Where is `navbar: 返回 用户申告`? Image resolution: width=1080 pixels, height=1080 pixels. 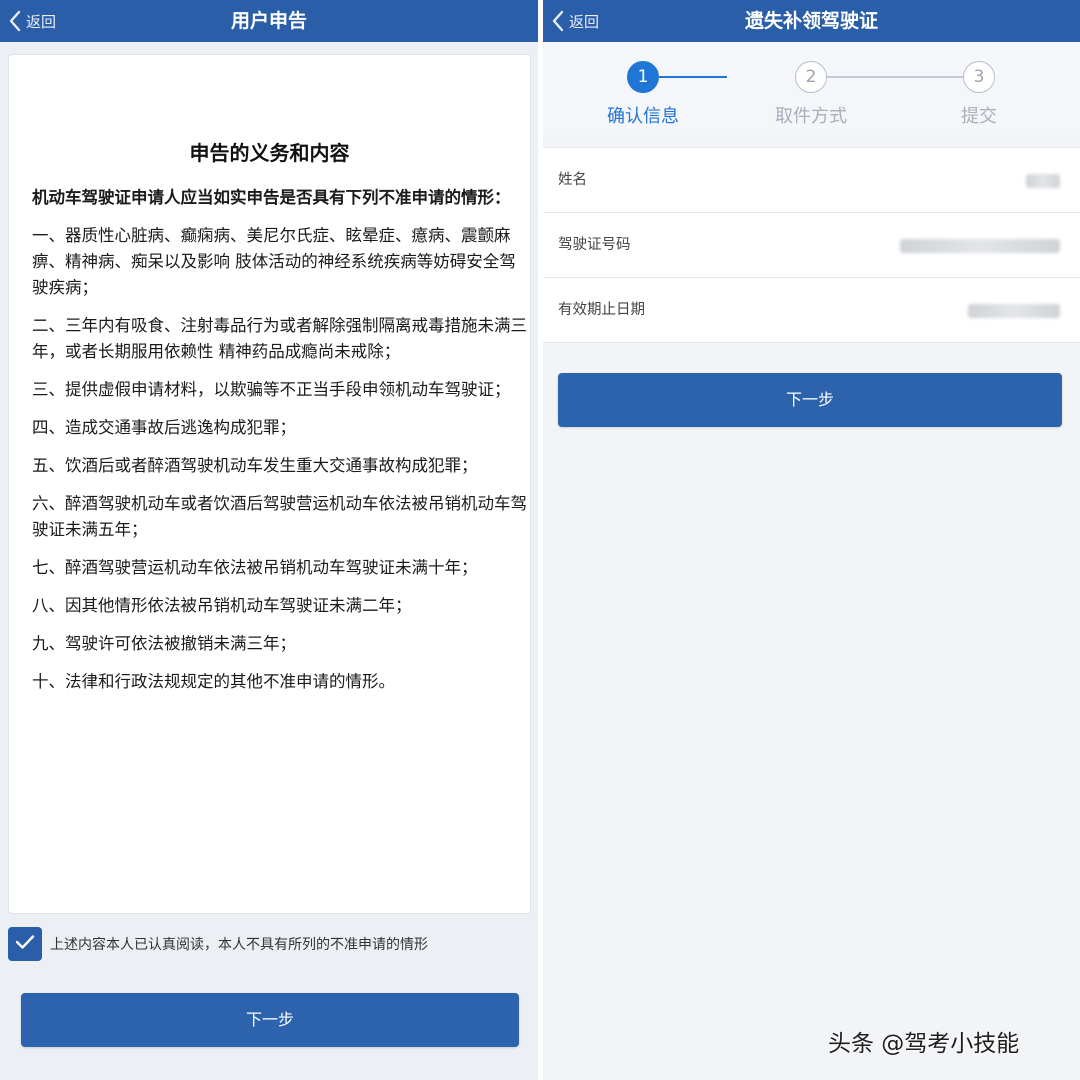 navbar: 返回 用户申告 is located at coordinates (269, 21).